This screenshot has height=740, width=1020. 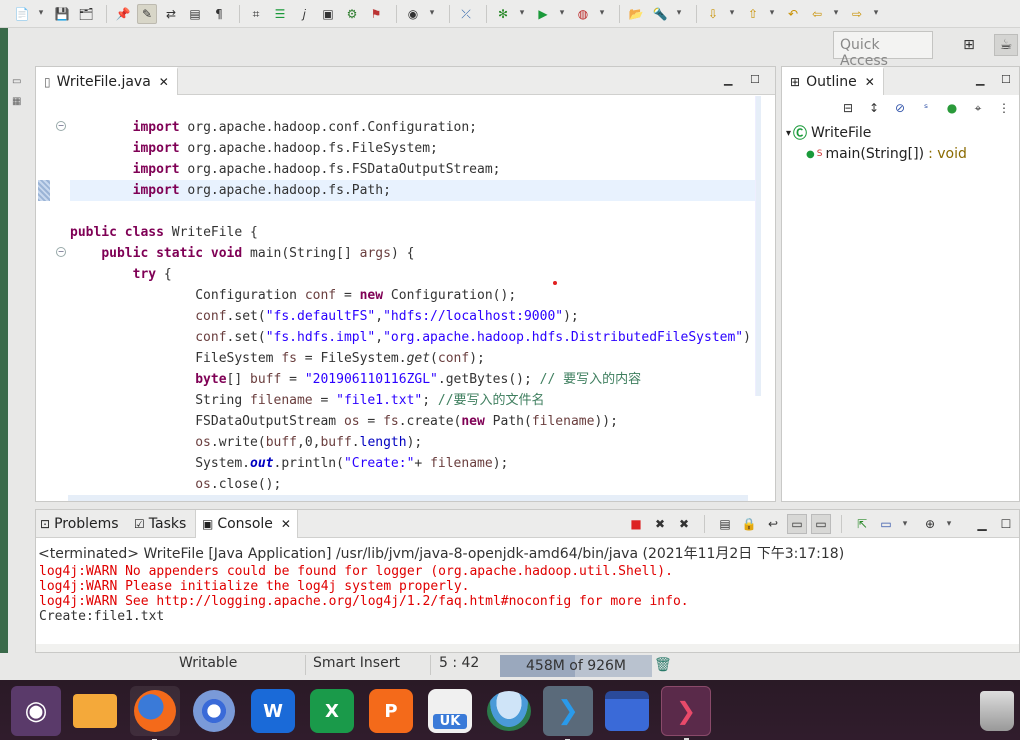 I want to click on coverage-icon: ◍, so click(x=583, y=14).